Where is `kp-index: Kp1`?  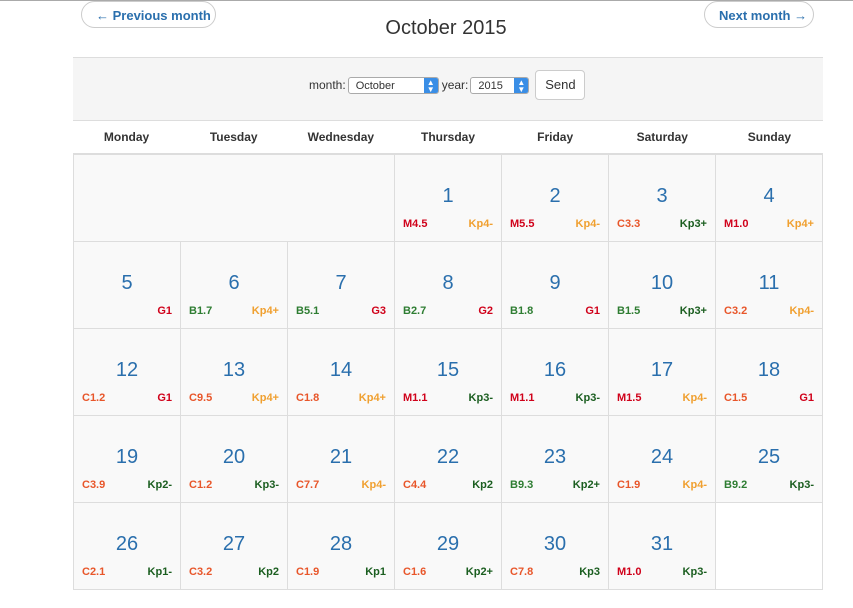 kp-index: Kp1 is located at coordinates (375, 572).